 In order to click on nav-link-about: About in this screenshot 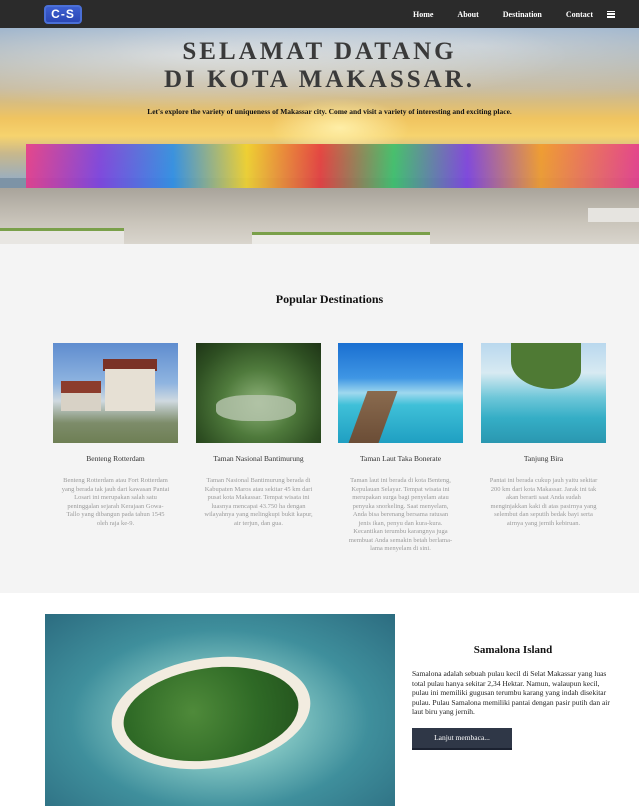, I will do `click(467, 14)`.